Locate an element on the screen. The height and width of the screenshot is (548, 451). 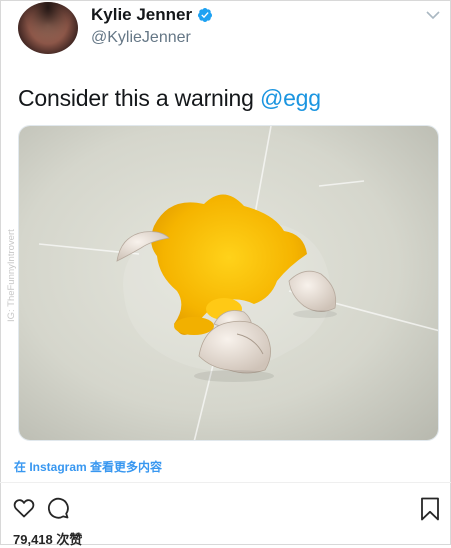
divider is located at coordinates (225, 482).